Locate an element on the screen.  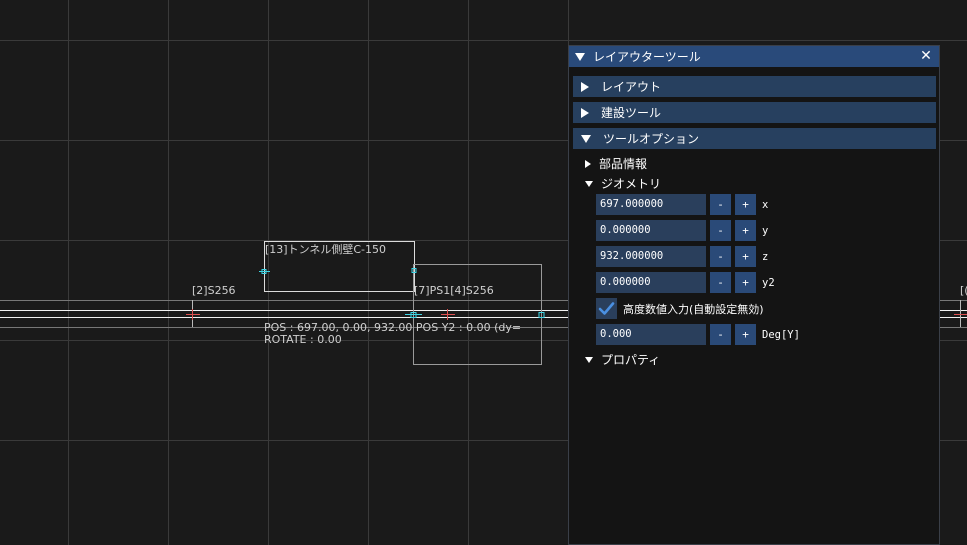
geometry-rotation-row: 0.000 - + Deg[Y] is located at coordinates (698, 334).